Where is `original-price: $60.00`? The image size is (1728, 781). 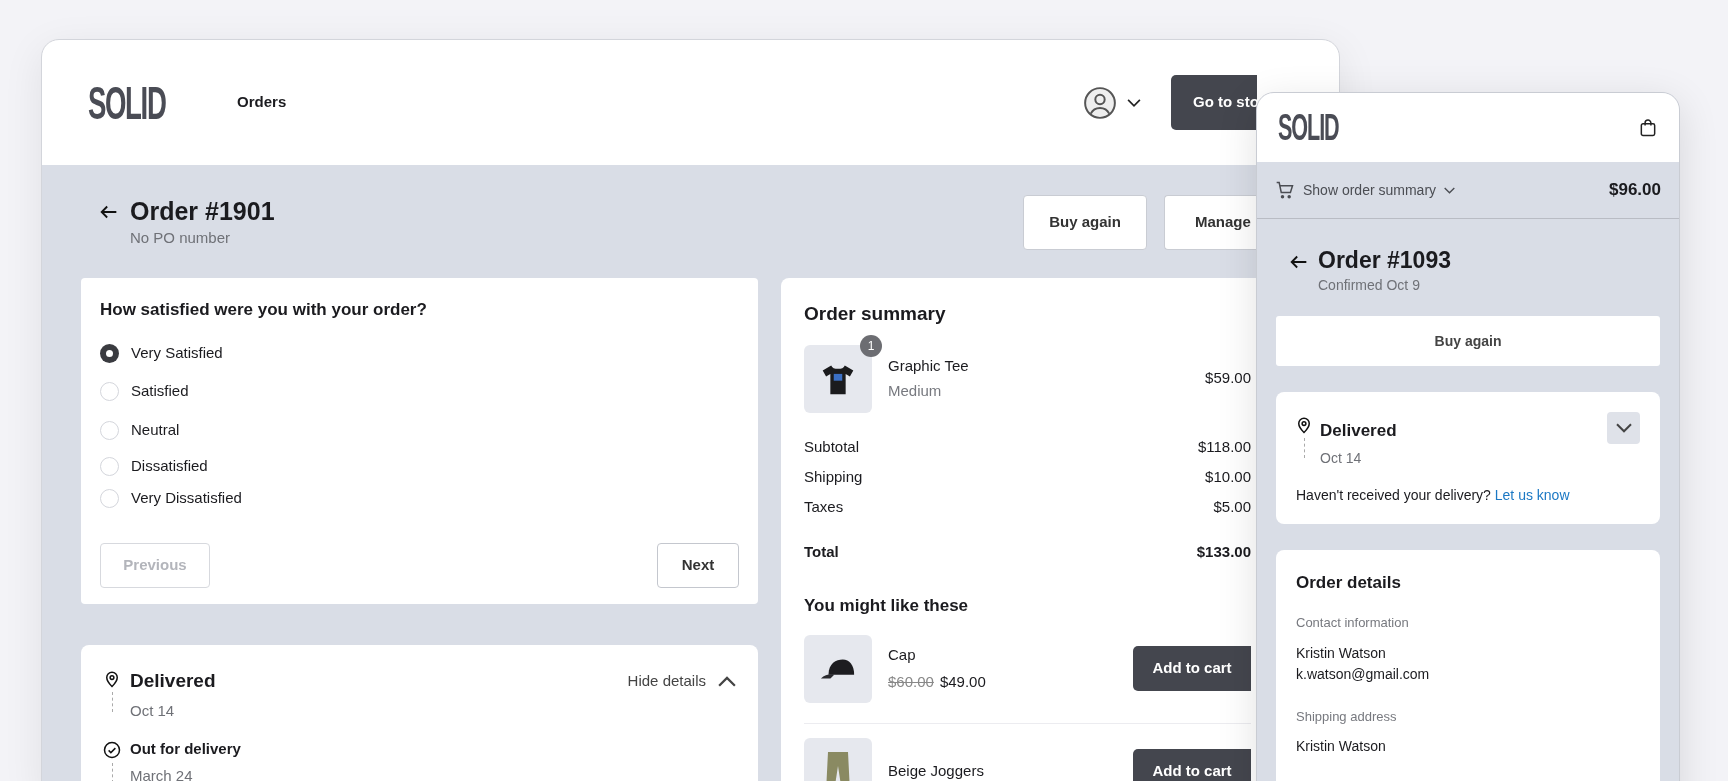
original-price: $60.00 is located at coordinates (911, 681).